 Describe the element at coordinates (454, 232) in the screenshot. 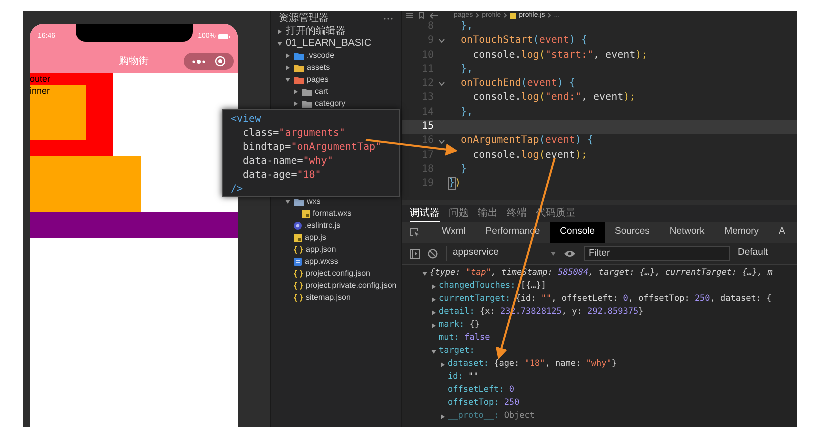

I see `devtools-tab: Wxml` at that location.